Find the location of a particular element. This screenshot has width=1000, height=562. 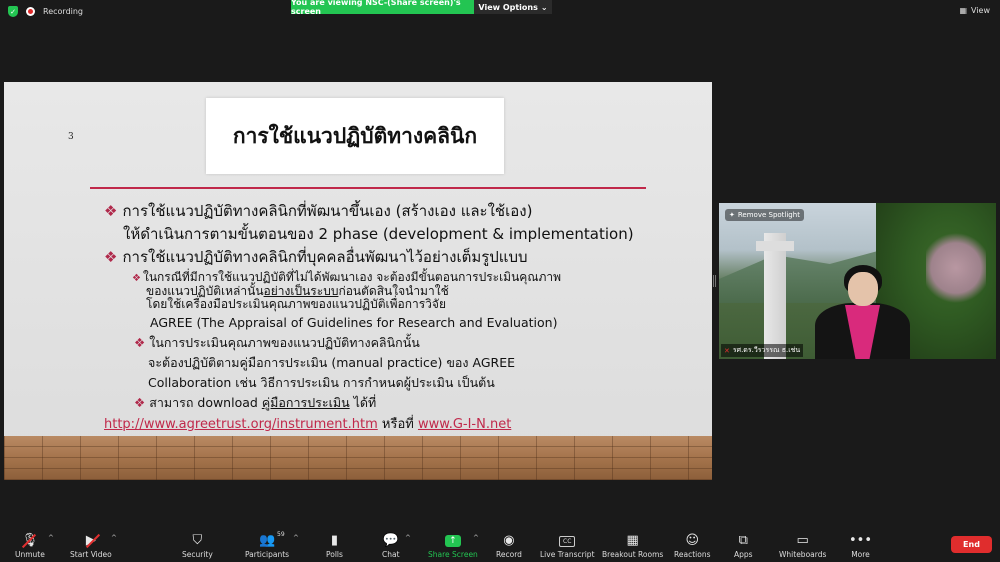

sub-bullet-text: สามารถ download is located at coordinates (203, 402).